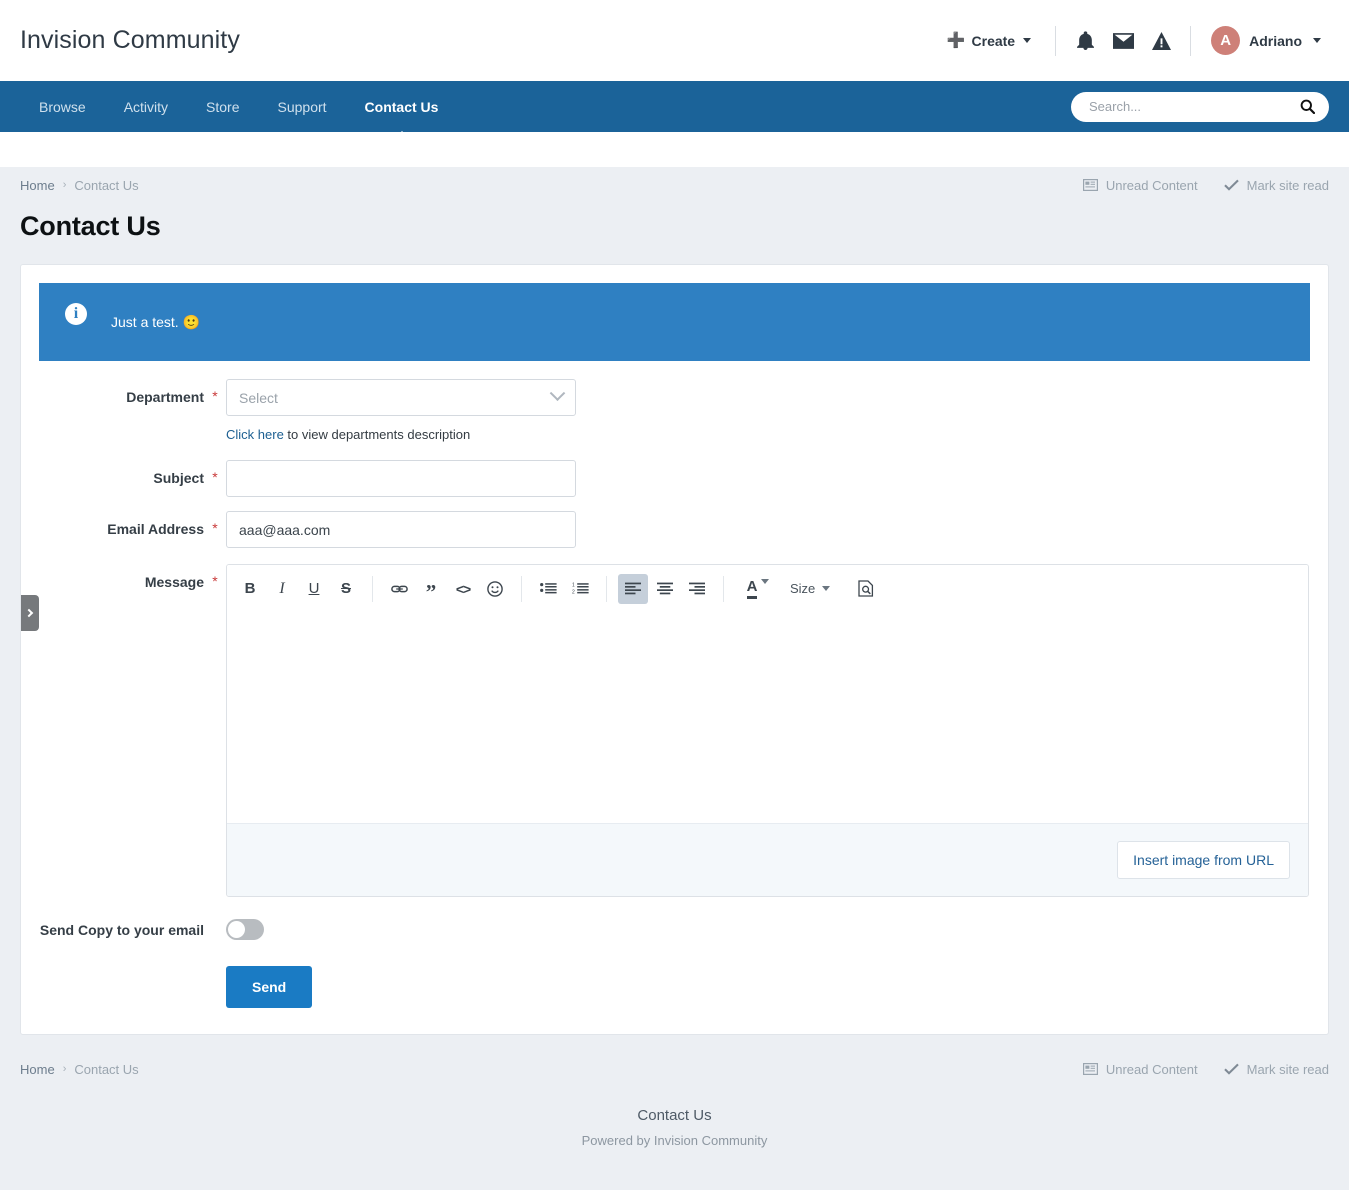 The image size is (1349, 1190). What do you see at coordinates (215, 396) in the screenshot?
I see `department-required-marker: *` at bounding box center [215, 396].